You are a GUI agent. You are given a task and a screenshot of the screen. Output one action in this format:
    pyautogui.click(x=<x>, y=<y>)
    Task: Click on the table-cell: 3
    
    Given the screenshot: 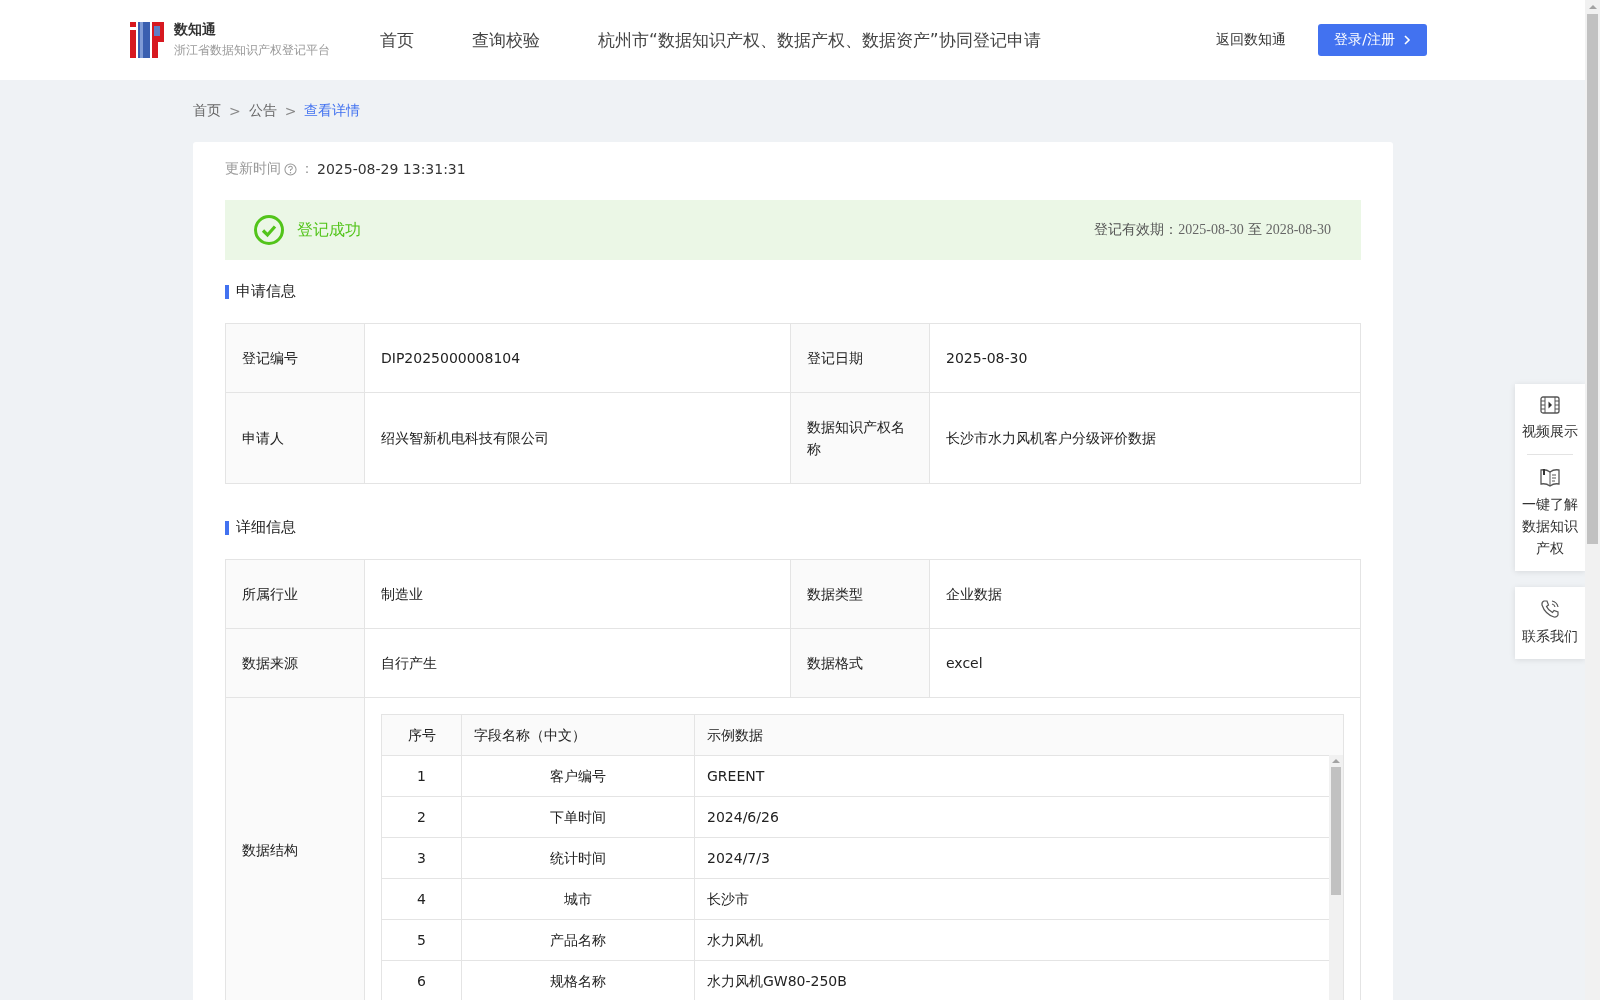 What is the action you would take?
    pyautogui.click(x=421, y=858)
    